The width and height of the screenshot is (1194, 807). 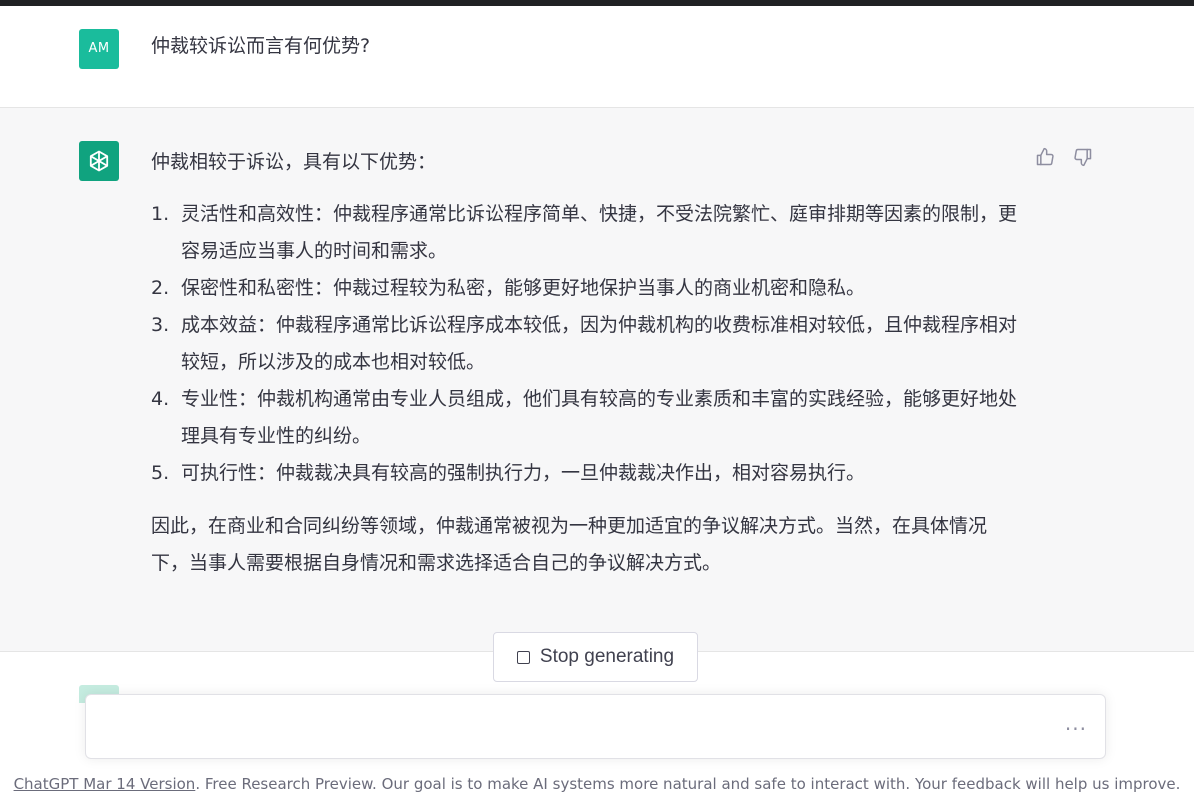 I want to click on user-message-text: 仲裁较诉讼而言有何优势?, so click(x=261, y=46).